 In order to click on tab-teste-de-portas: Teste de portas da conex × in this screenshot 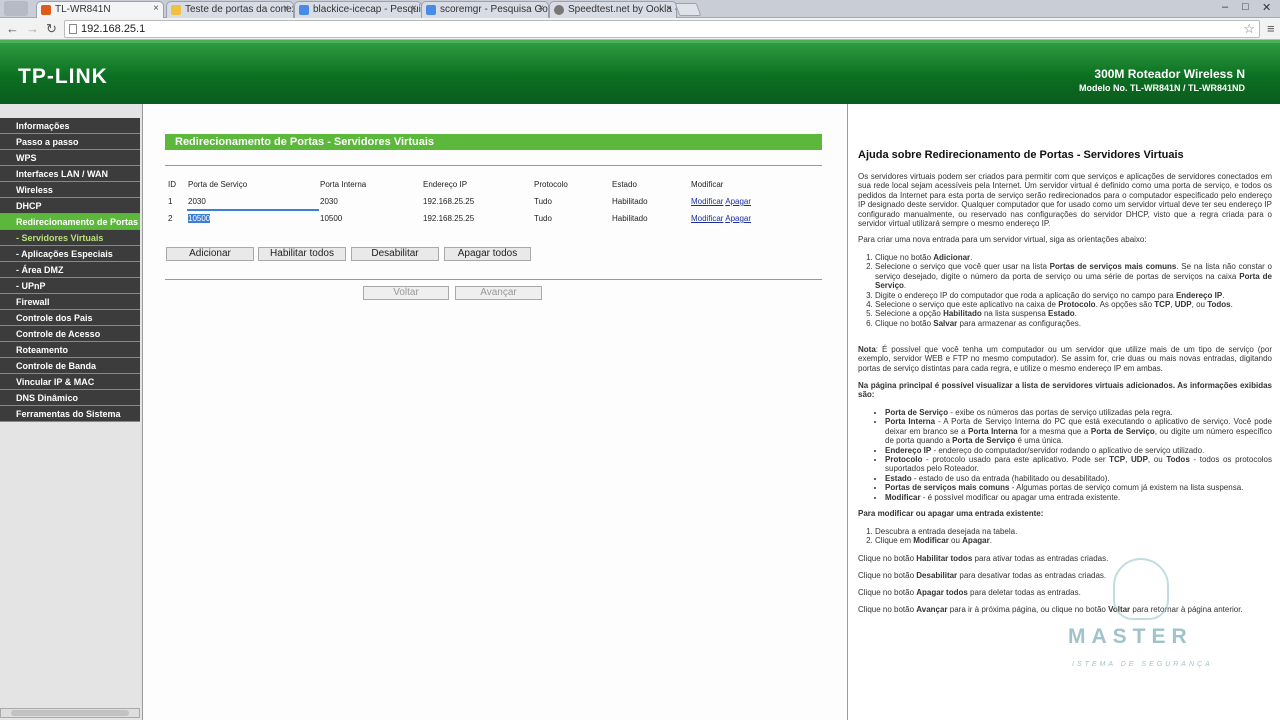, I will do `click(230, 9)`.